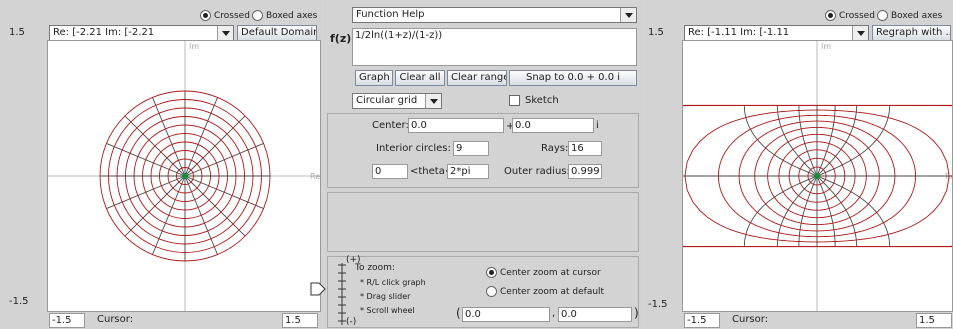  I want to click on right-crossed-radio: Crossed, so click(850, 15).